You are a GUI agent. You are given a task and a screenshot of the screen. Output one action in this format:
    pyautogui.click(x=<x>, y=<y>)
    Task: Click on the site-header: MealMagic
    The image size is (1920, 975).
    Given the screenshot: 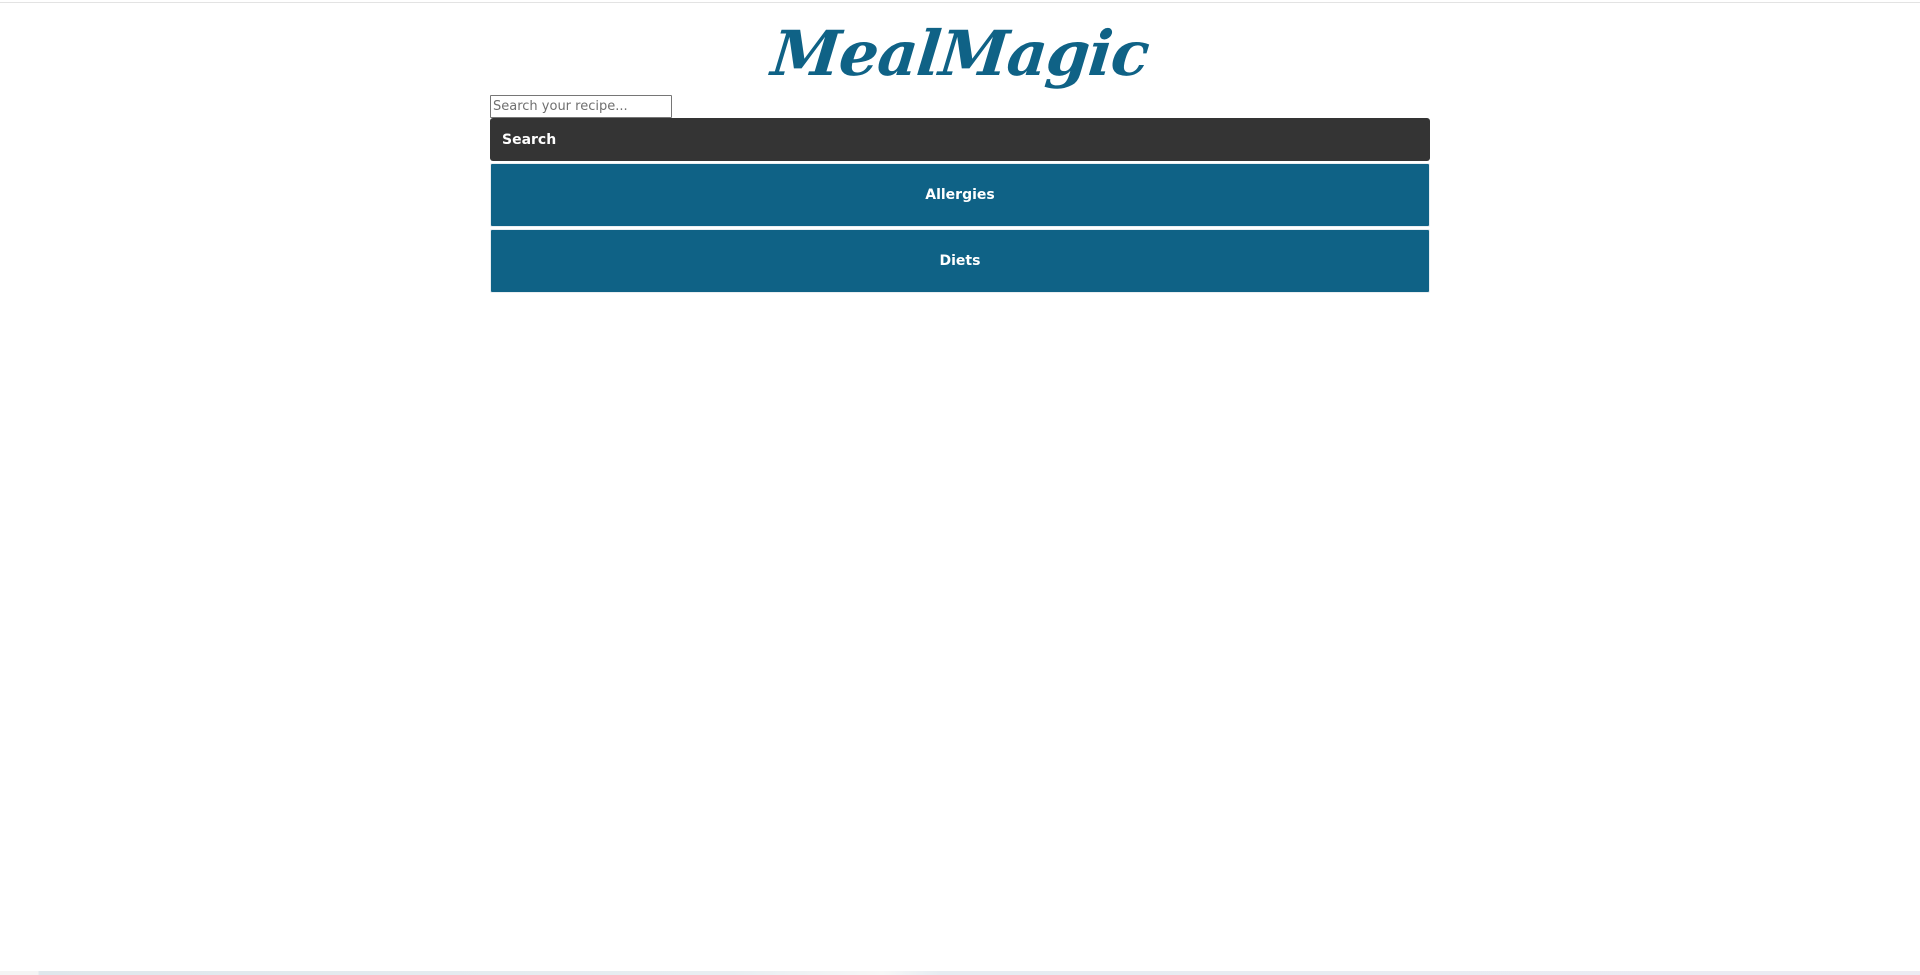 What is the action you would take?
    pyautogui.click(x=960, y=54)
    